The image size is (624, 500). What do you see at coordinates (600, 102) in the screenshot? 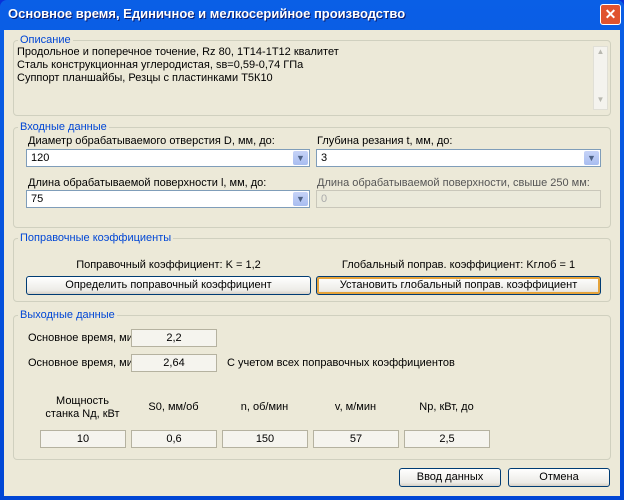
I see `scroll-down-icon: ▼` at bounding box center [600, 102].